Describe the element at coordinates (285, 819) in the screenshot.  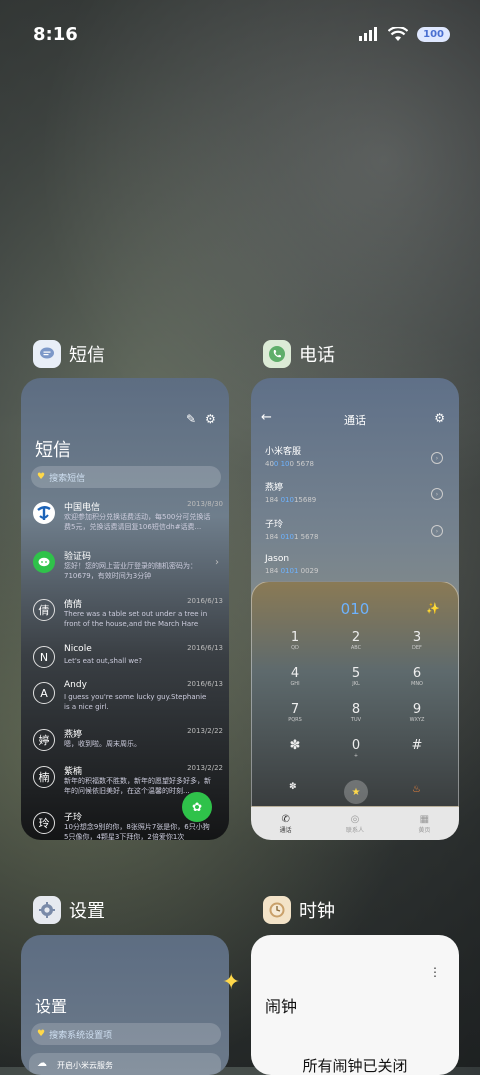
I see `phone-icon: ✆` at that location.